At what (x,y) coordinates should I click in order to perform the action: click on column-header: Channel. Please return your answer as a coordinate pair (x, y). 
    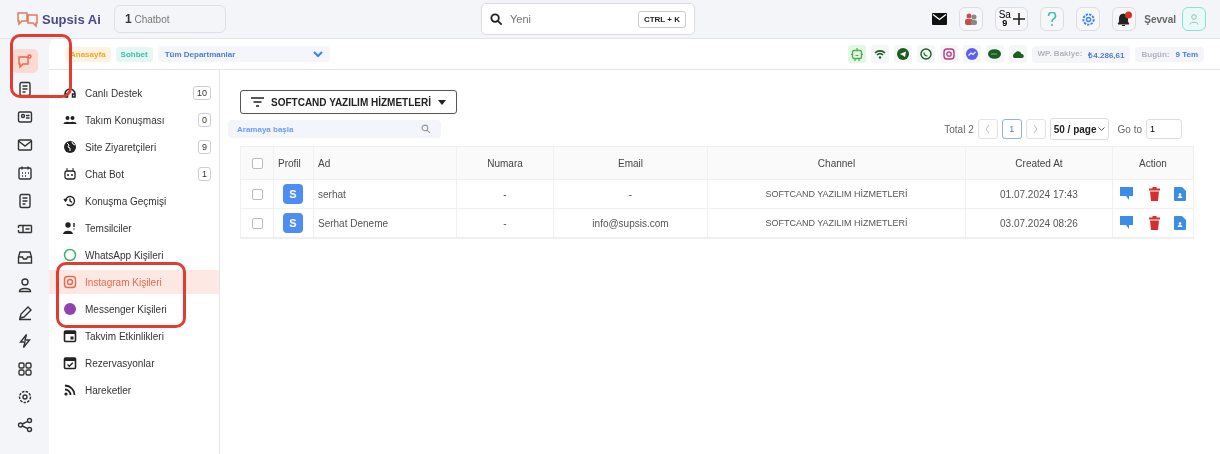
    Looking at the image, I should click on (836, 163).